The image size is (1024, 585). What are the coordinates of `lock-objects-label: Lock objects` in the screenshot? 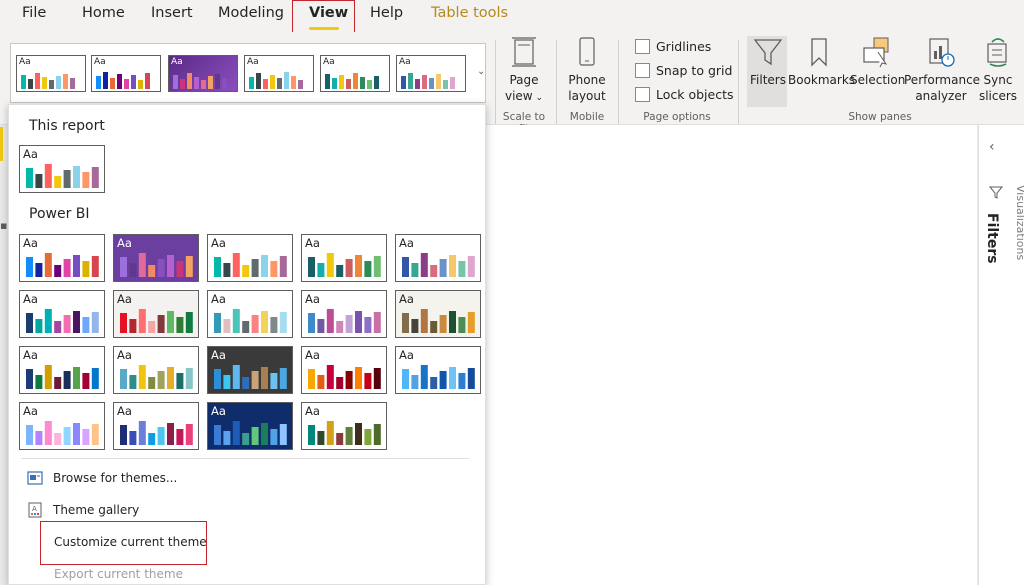 It's located at (695, 94).